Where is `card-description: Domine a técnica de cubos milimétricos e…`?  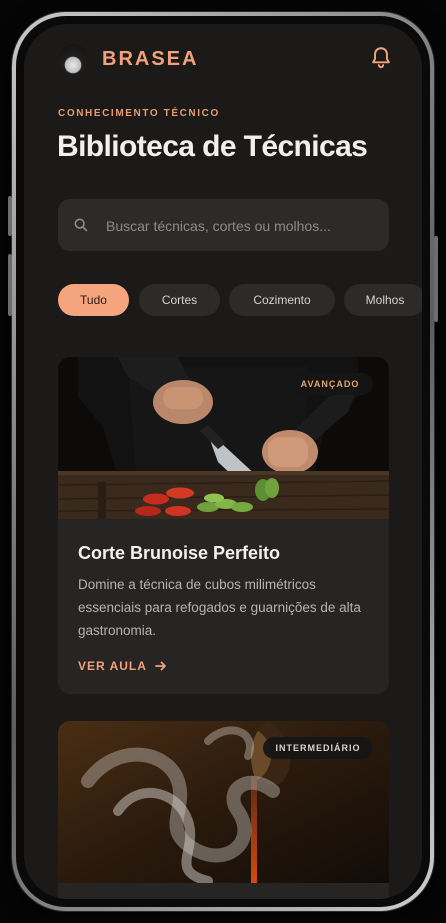 card-description: Domine a técnica de cubos milimétricos e… is located at coordinates (219, 607).